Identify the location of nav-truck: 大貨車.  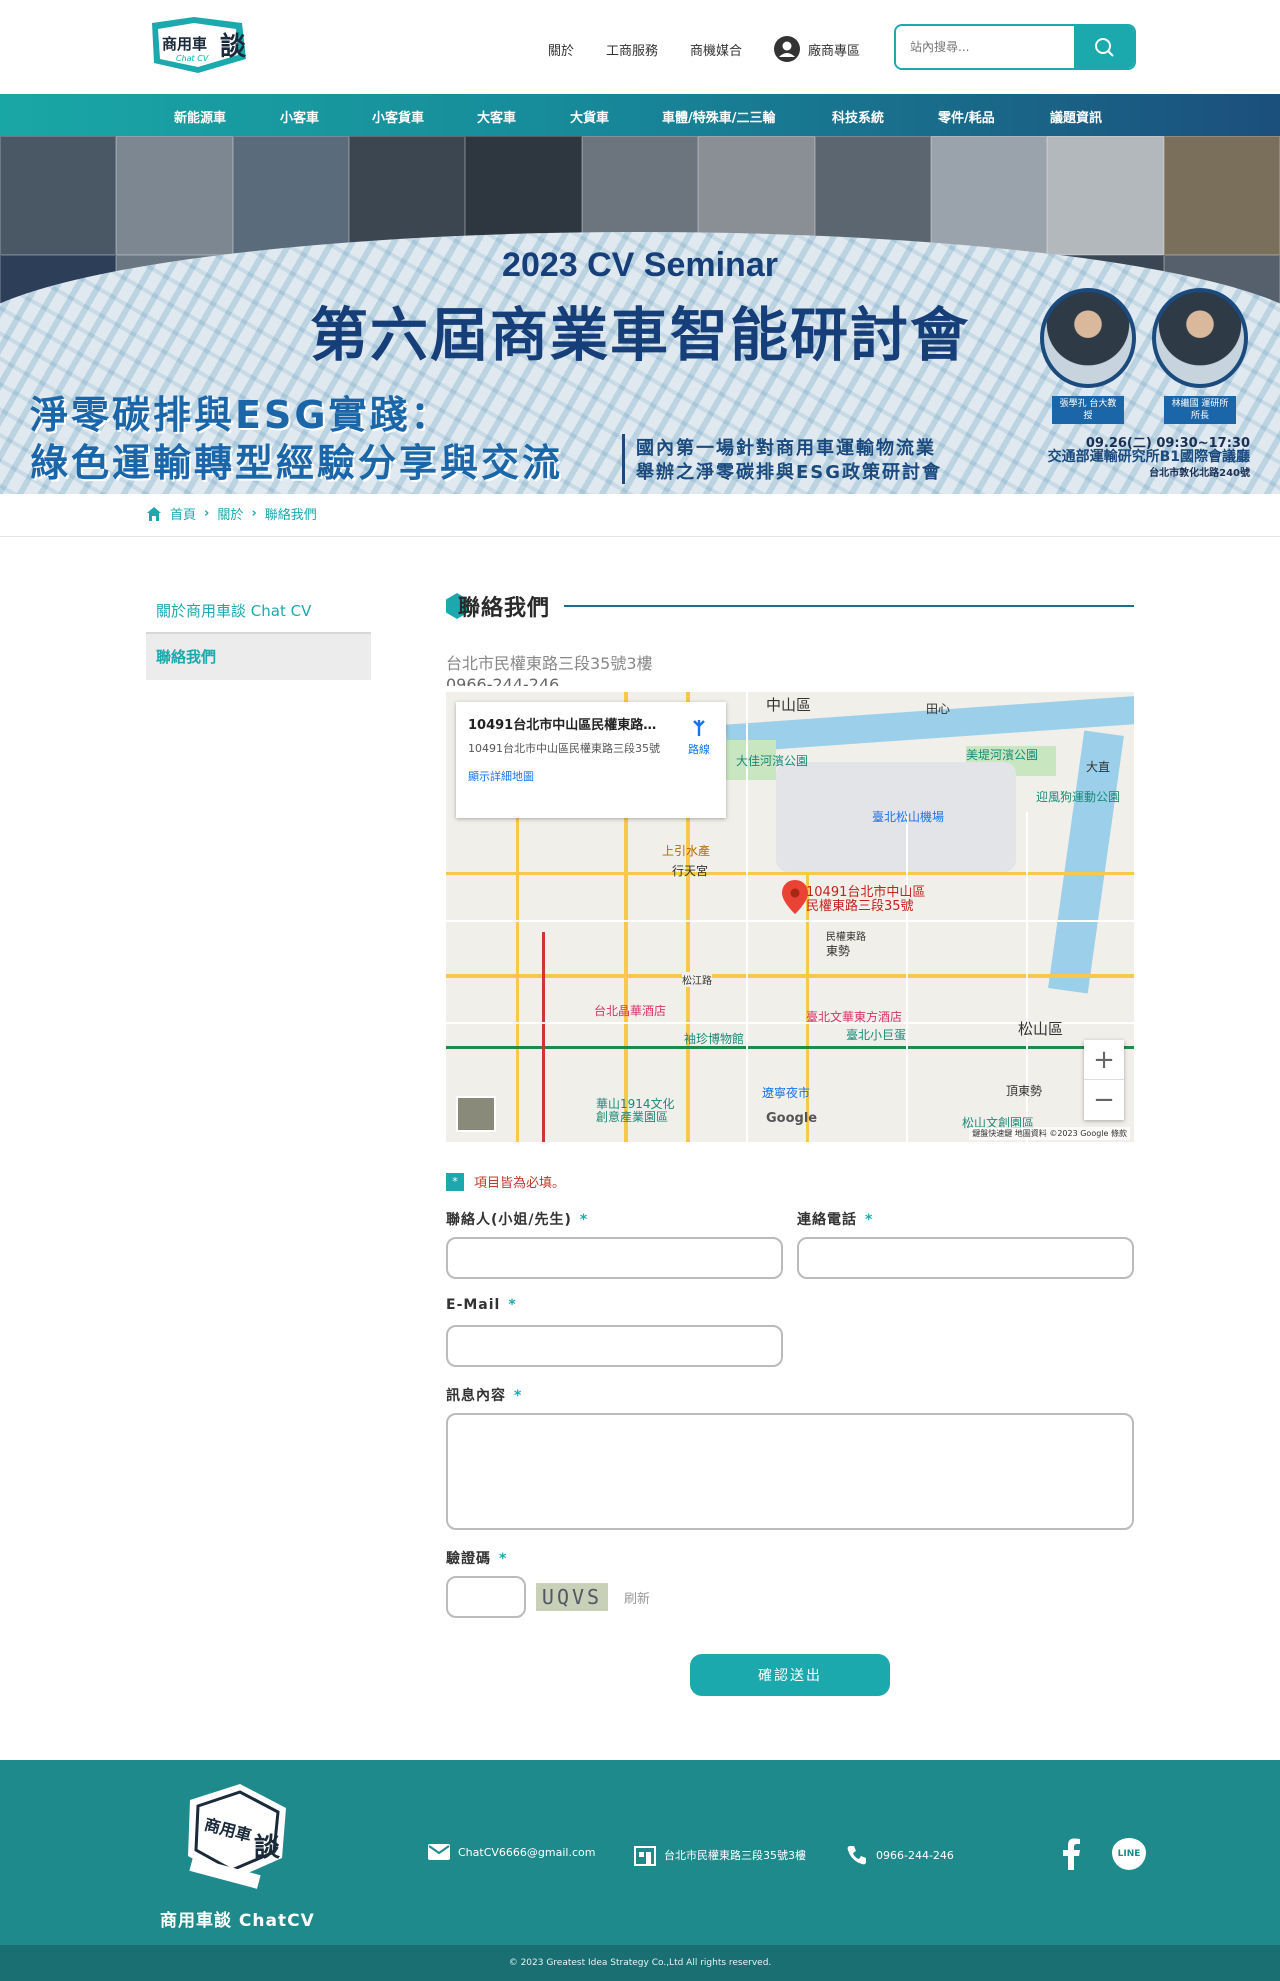
(589, 116).